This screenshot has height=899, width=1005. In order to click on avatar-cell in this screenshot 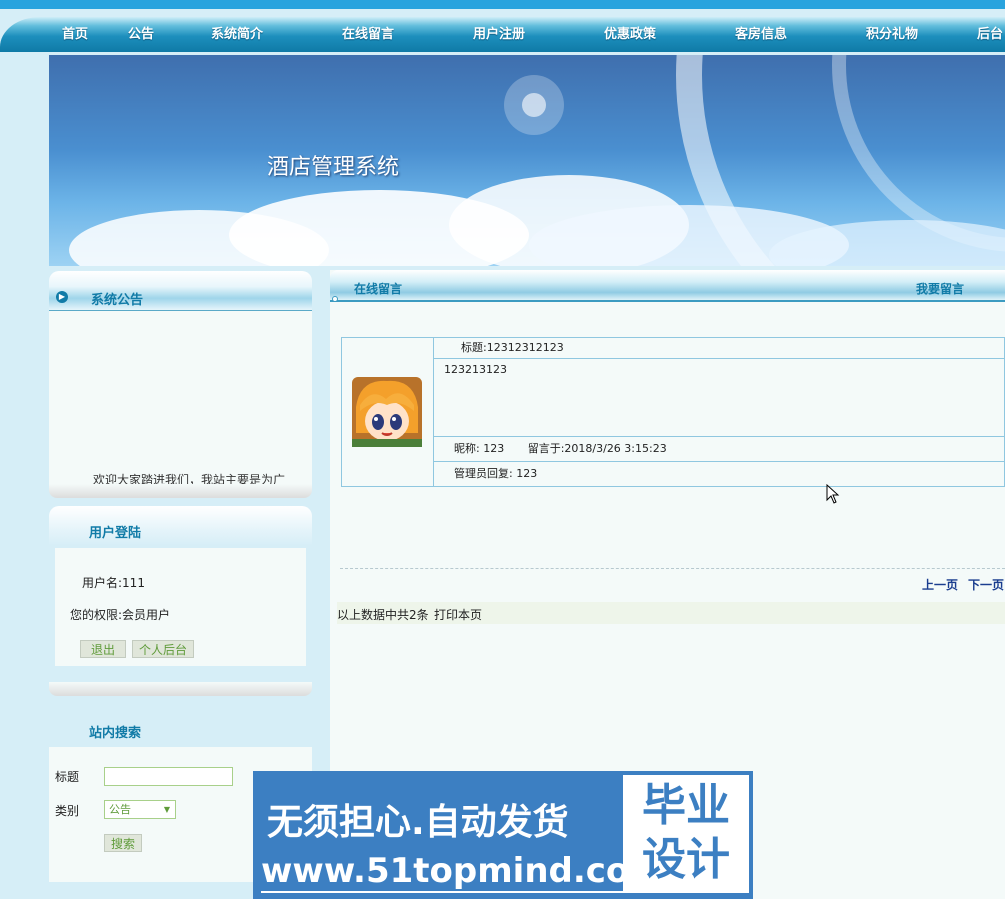, I will do `click(388, 412)`.